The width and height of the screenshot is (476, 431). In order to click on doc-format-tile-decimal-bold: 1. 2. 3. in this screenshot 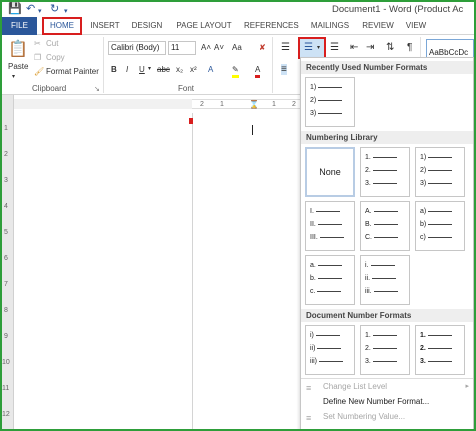, I will do `click(440, 350)`.